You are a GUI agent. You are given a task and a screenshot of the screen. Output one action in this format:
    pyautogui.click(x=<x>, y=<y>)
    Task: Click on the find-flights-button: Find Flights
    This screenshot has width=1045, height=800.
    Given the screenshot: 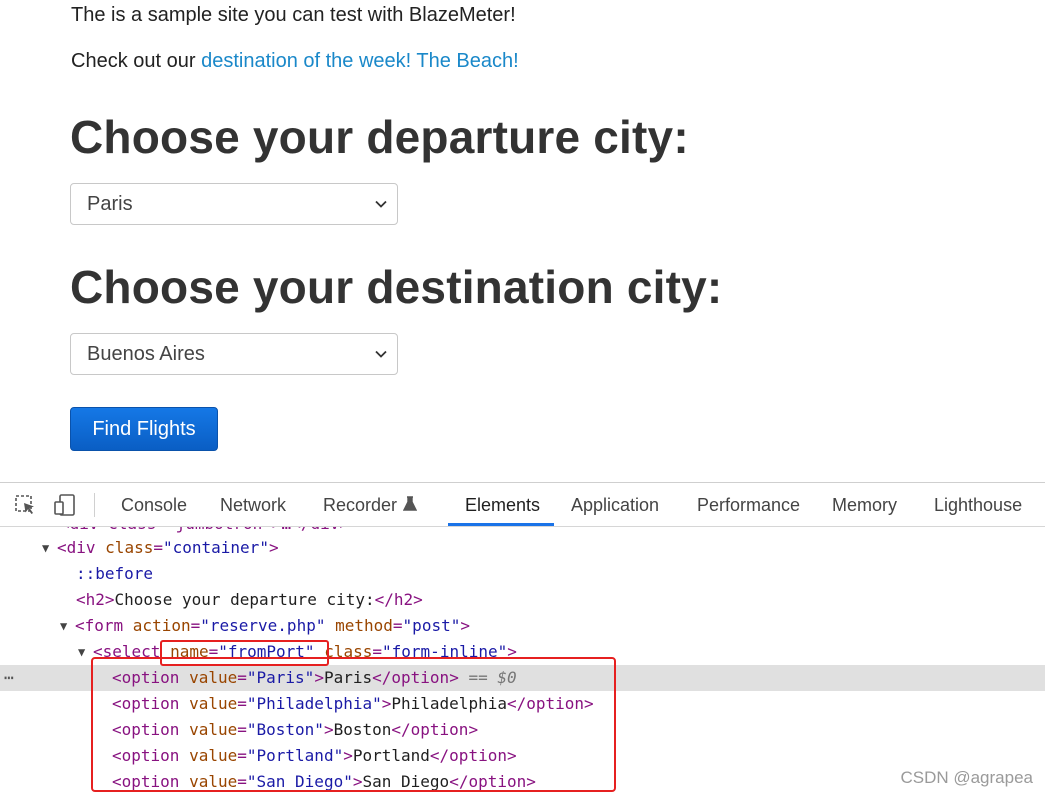 What is the action you would take?
    pyautogui.click(x=144, y=429)
    